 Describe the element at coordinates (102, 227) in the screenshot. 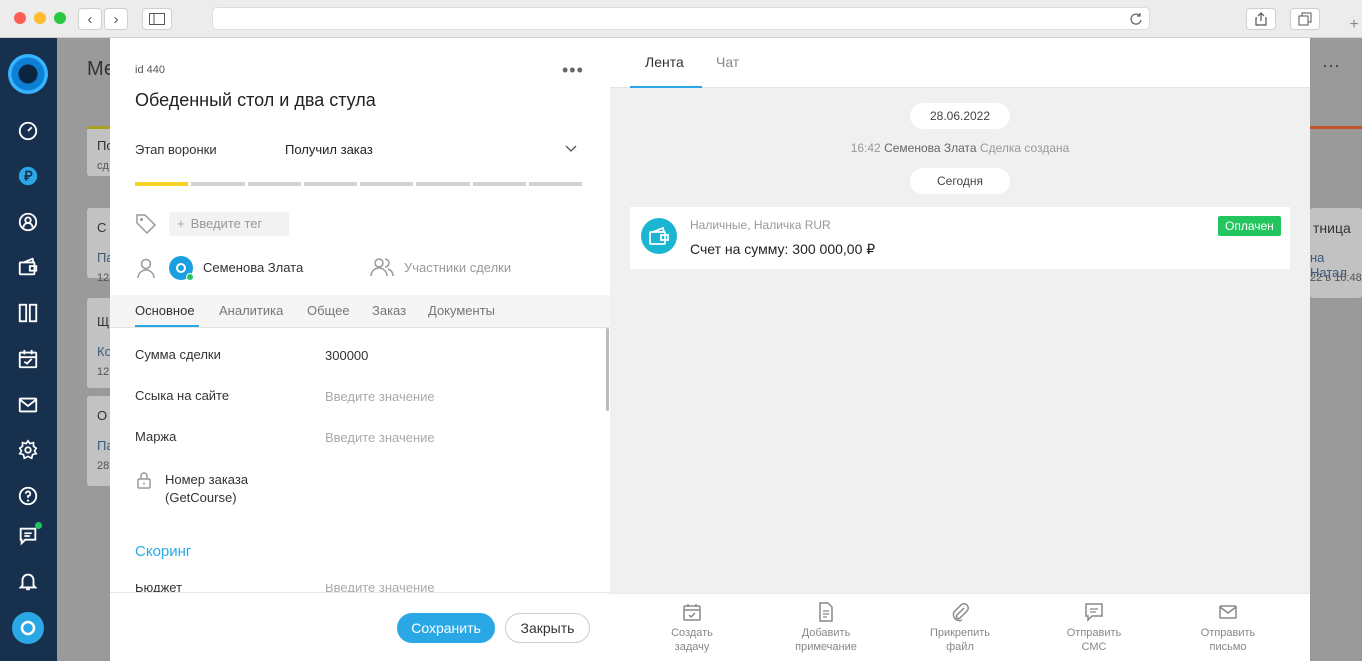

I see `background-text: С` at that location.